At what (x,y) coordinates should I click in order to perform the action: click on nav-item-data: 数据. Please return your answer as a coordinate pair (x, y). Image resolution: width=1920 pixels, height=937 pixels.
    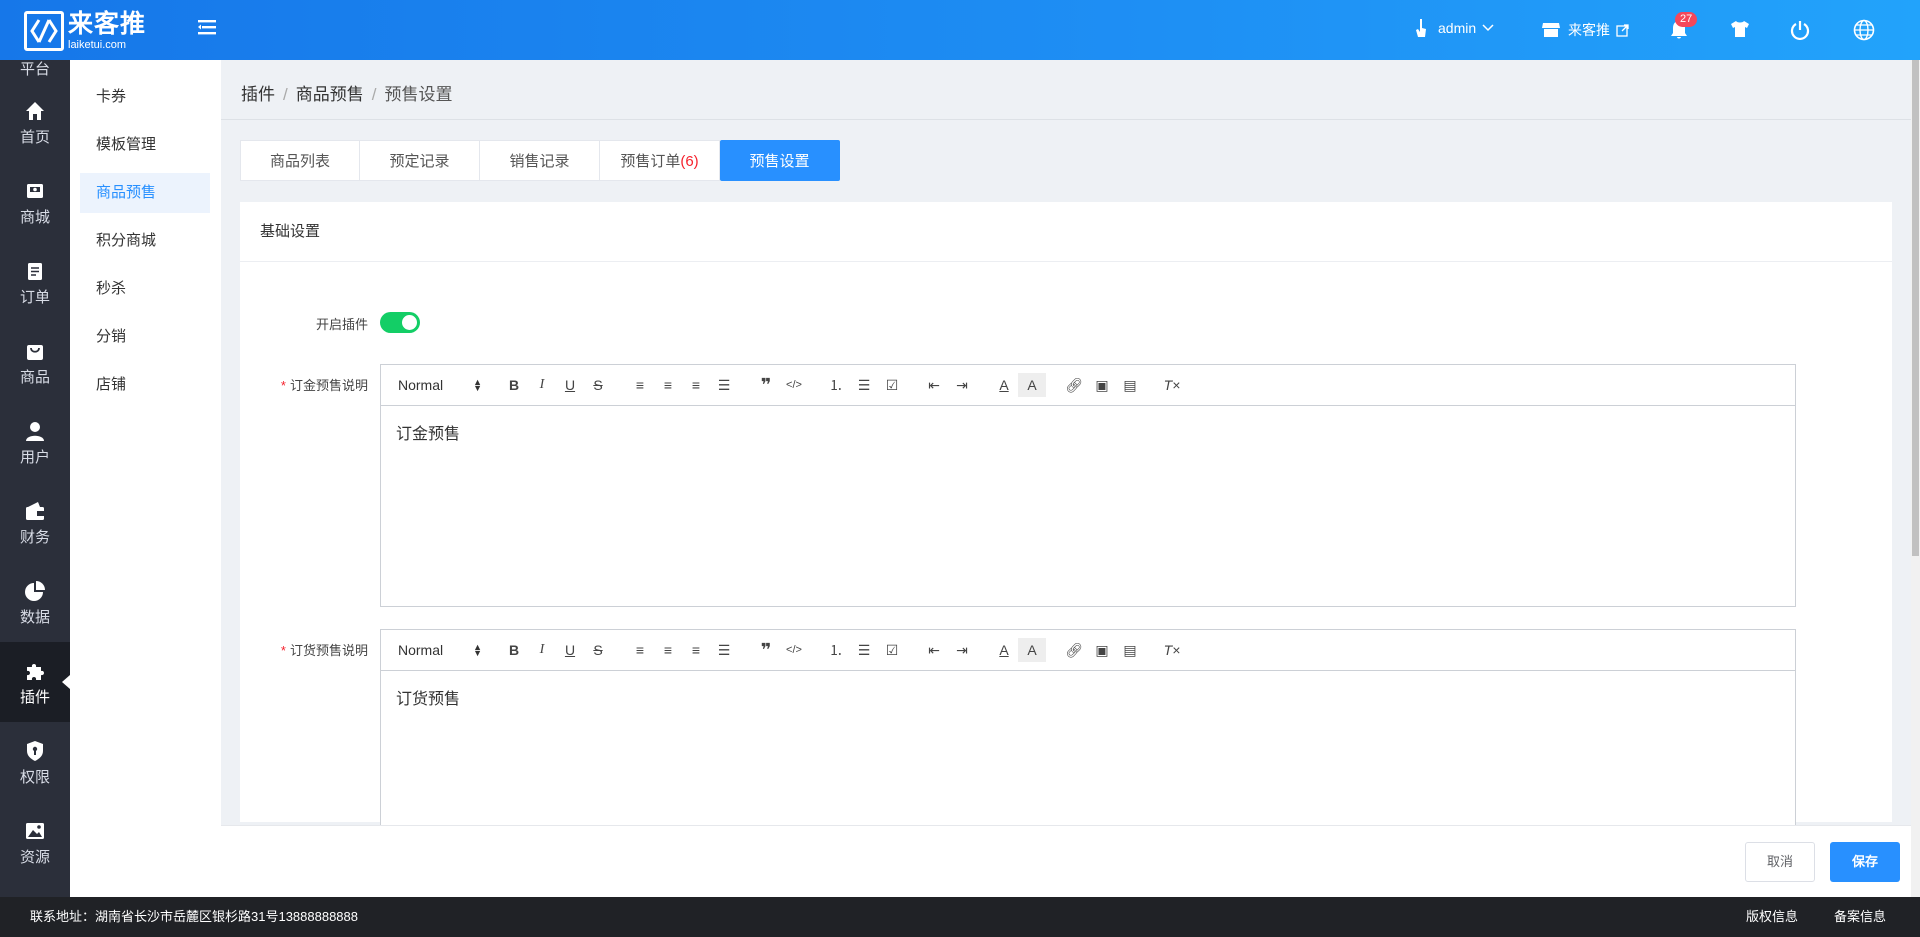
    Looking at the image, I should click on (35, 602).